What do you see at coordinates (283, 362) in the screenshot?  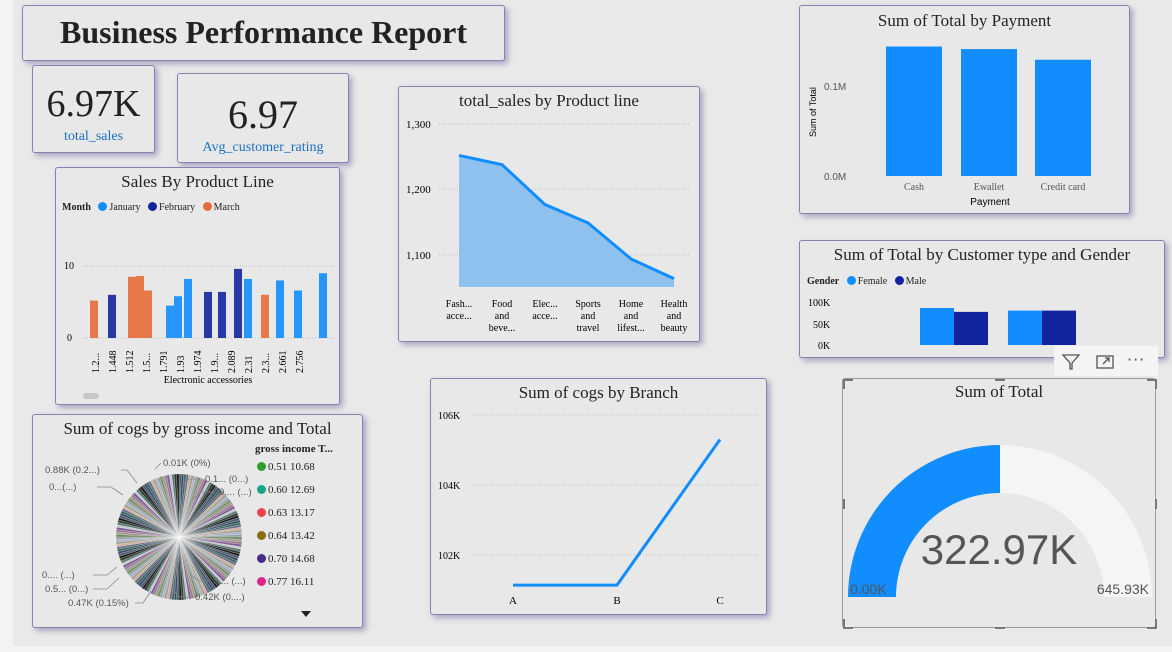 I see `x-tick-label: 2.661` at bounding box center [283, 362].